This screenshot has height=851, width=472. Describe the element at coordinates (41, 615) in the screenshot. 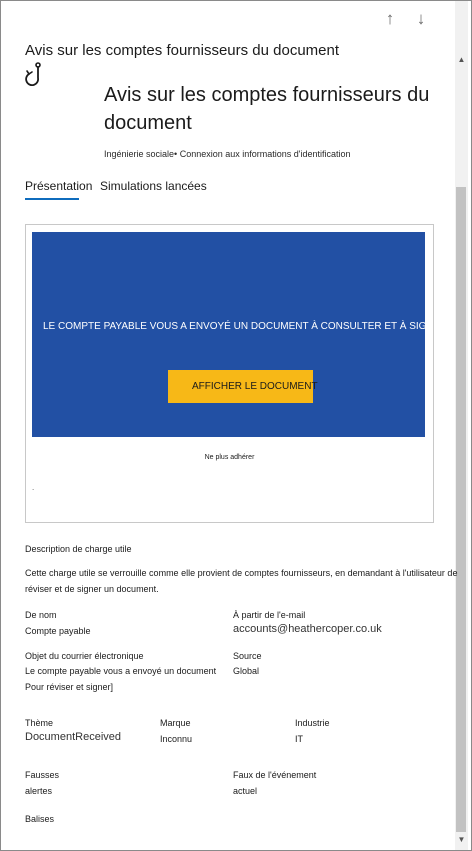

I see `from-name-label: De nom` at that location.